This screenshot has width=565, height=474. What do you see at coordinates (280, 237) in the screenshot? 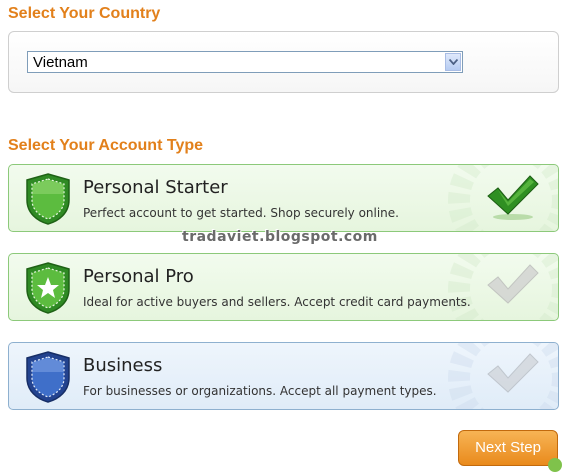
I see `watermark-text: tradaviet.blogspot.com` at bounding box center [280, 237].